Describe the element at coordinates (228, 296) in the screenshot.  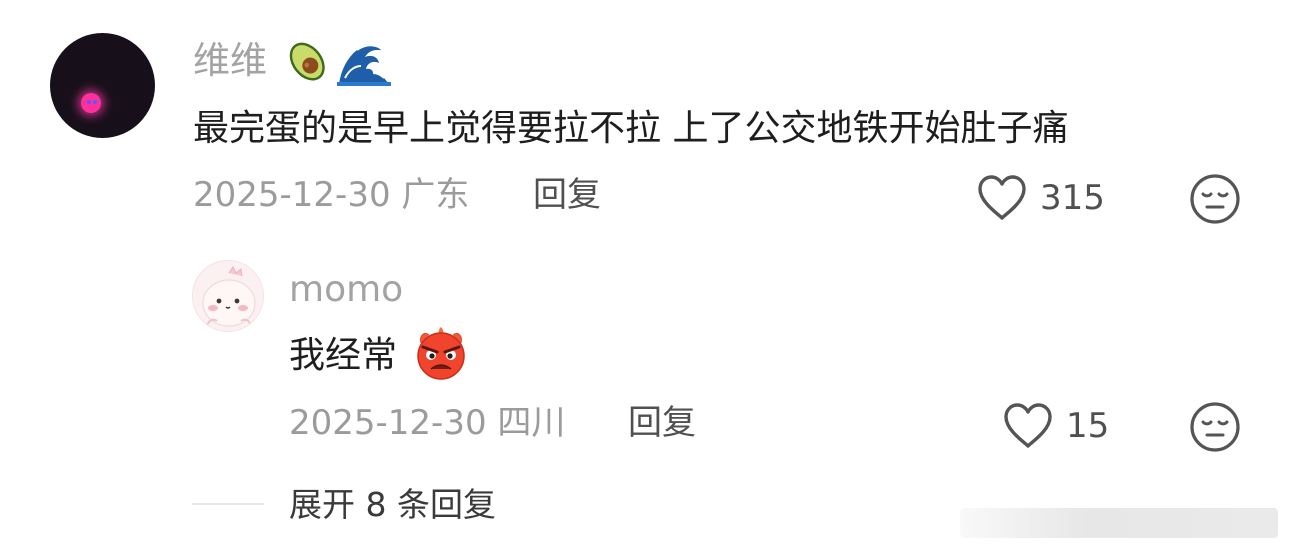
I see `reply-avatar` at that location.